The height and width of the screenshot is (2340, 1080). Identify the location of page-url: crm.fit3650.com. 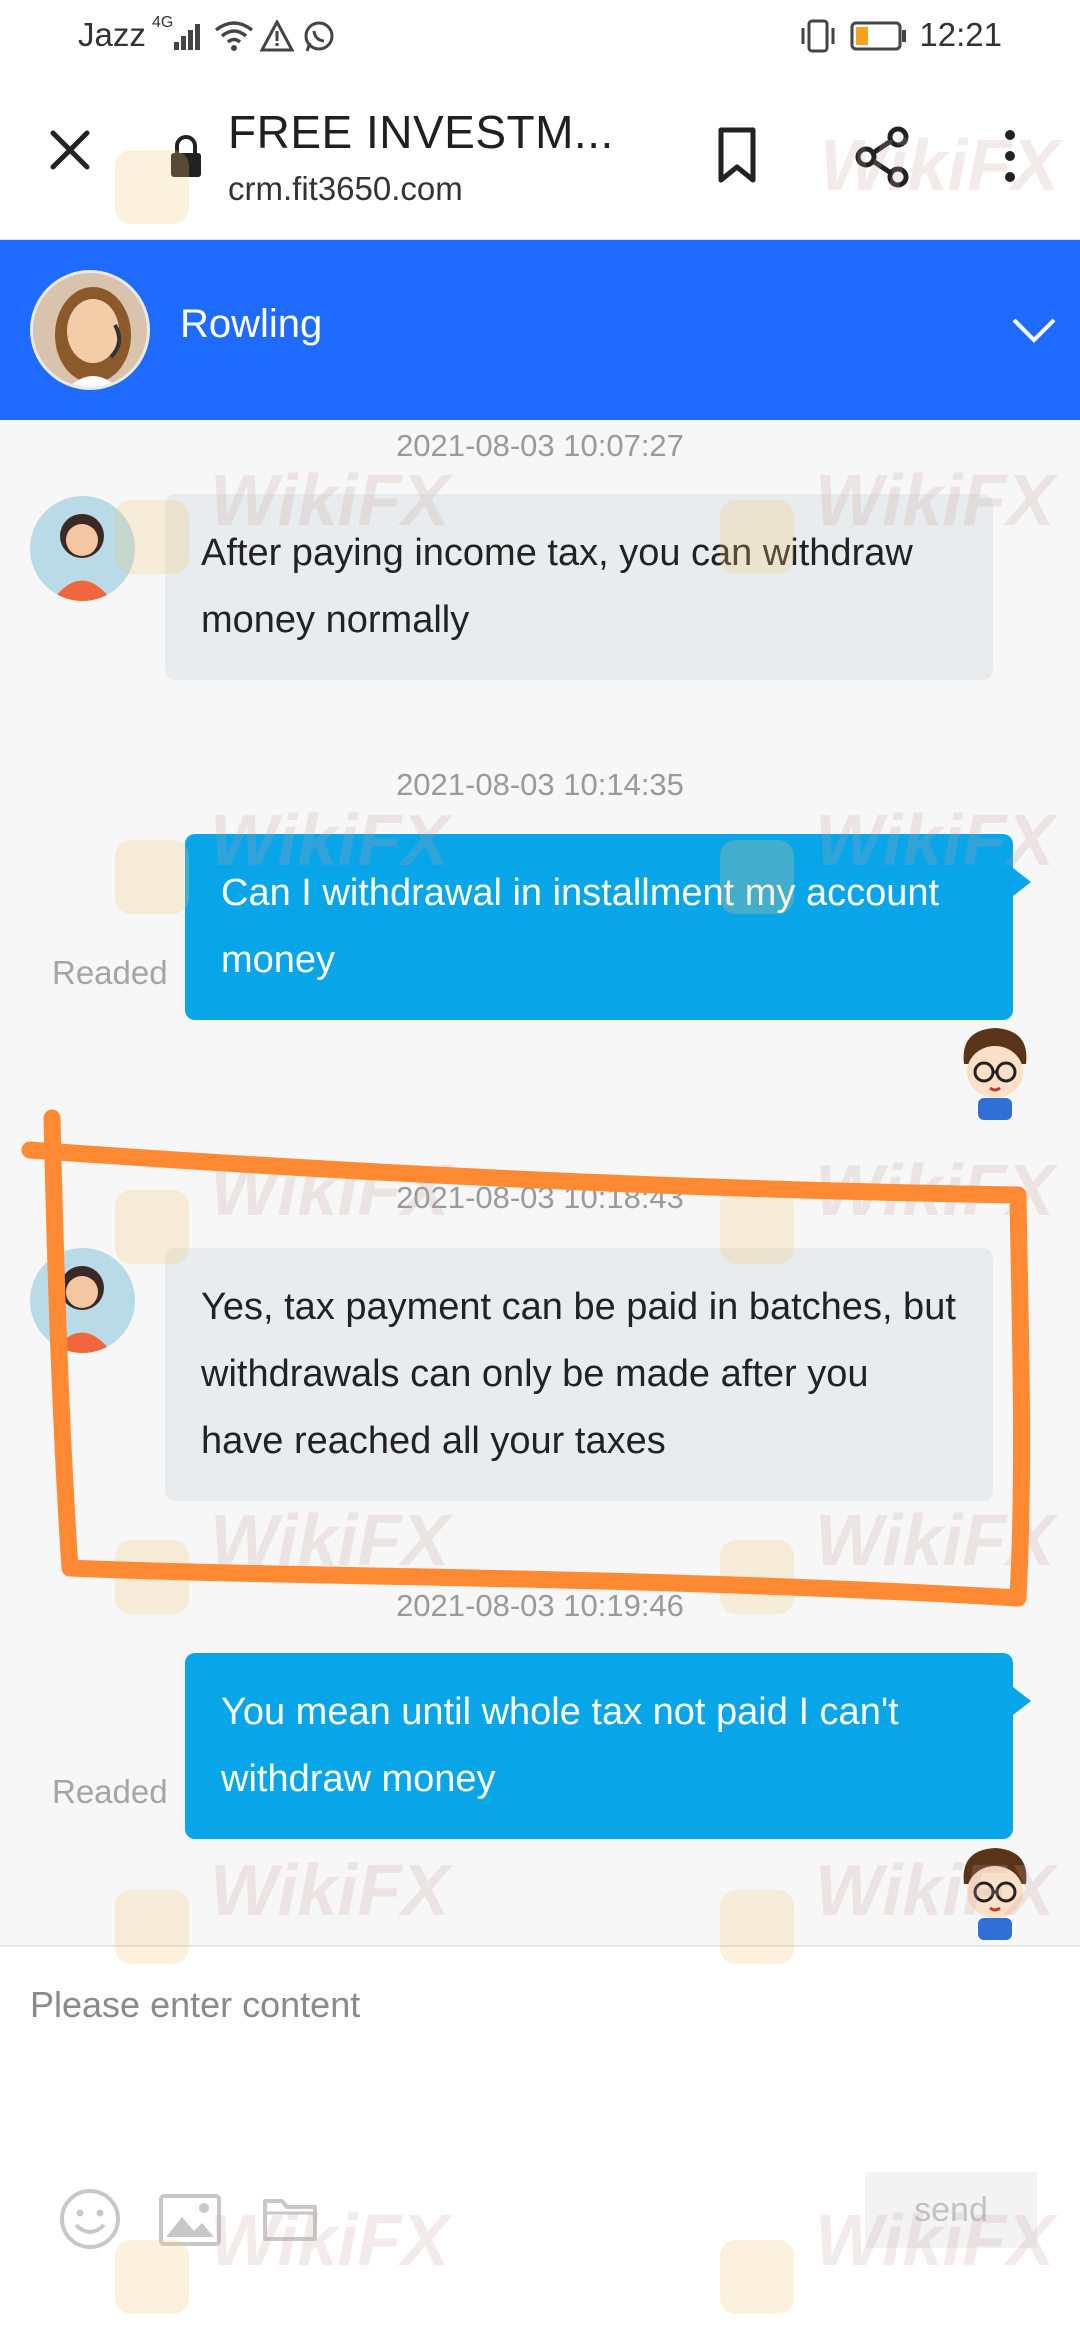
(345, 189).